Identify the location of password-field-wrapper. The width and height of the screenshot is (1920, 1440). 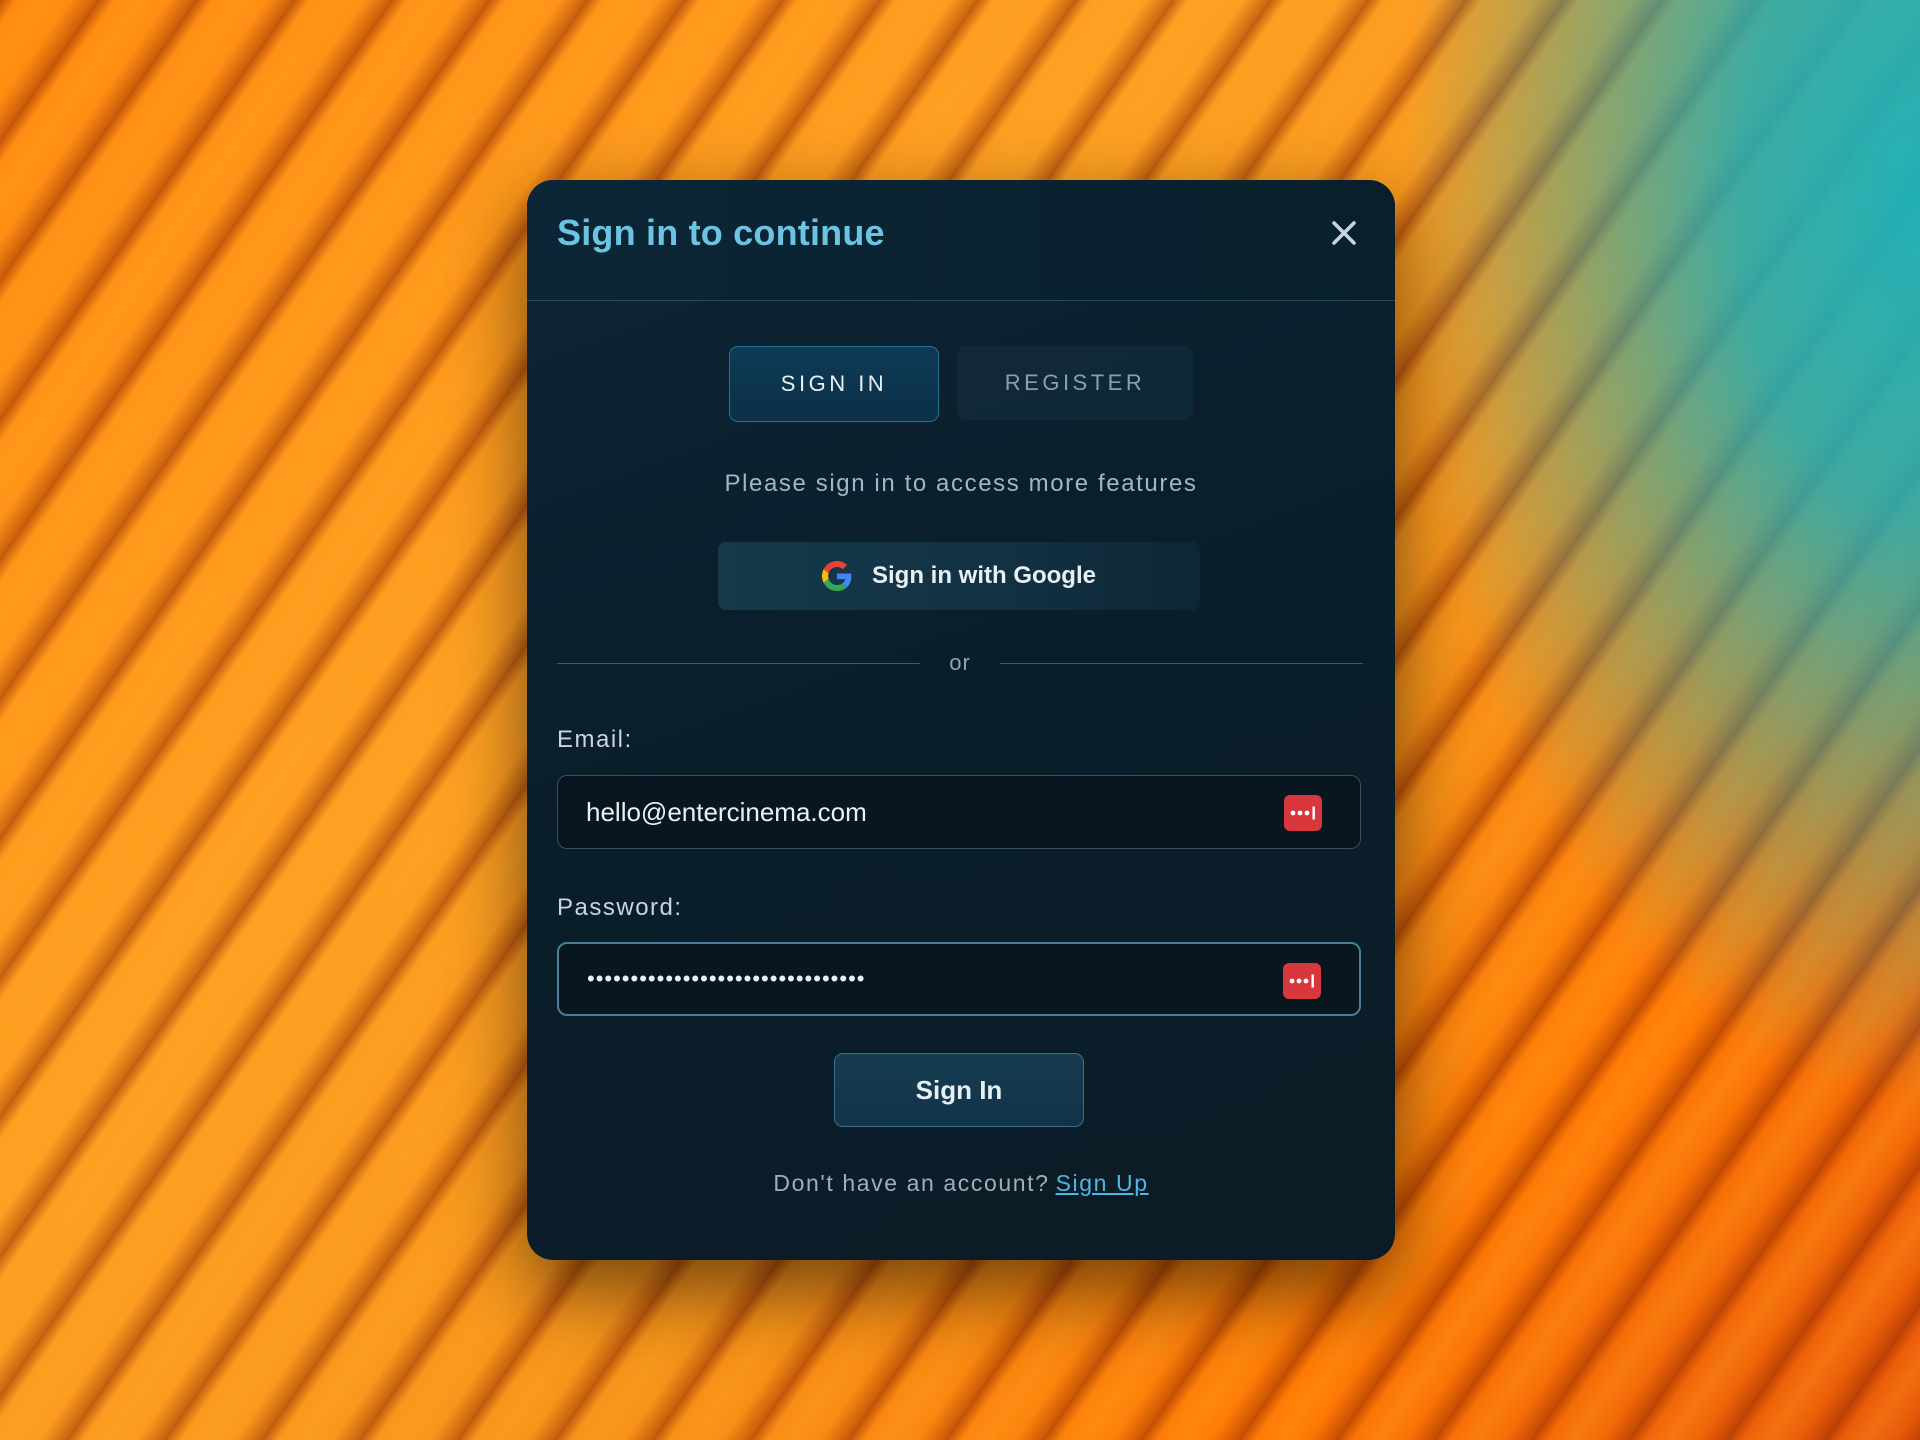
(959, 979).